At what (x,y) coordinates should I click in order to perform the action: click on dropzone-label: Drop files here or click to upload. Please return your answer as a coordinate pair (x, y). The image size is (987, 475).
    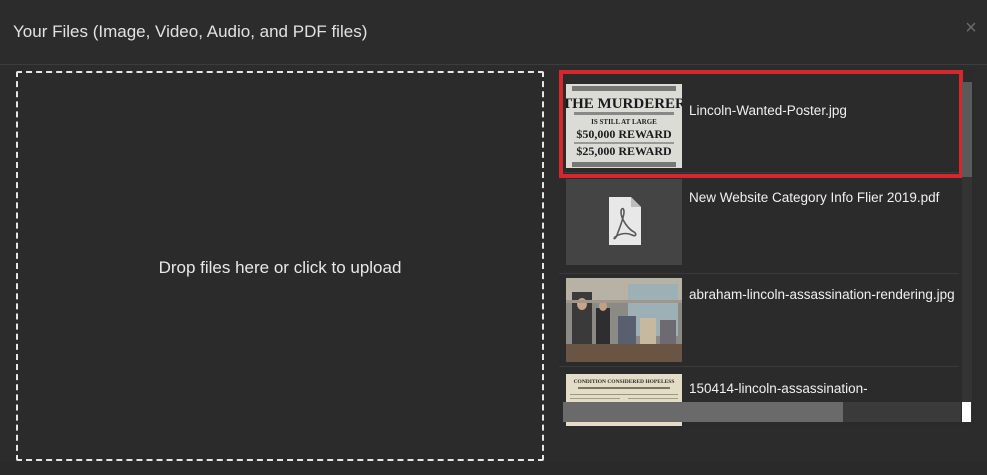
    Looking at the image, I should click on (280, 267).